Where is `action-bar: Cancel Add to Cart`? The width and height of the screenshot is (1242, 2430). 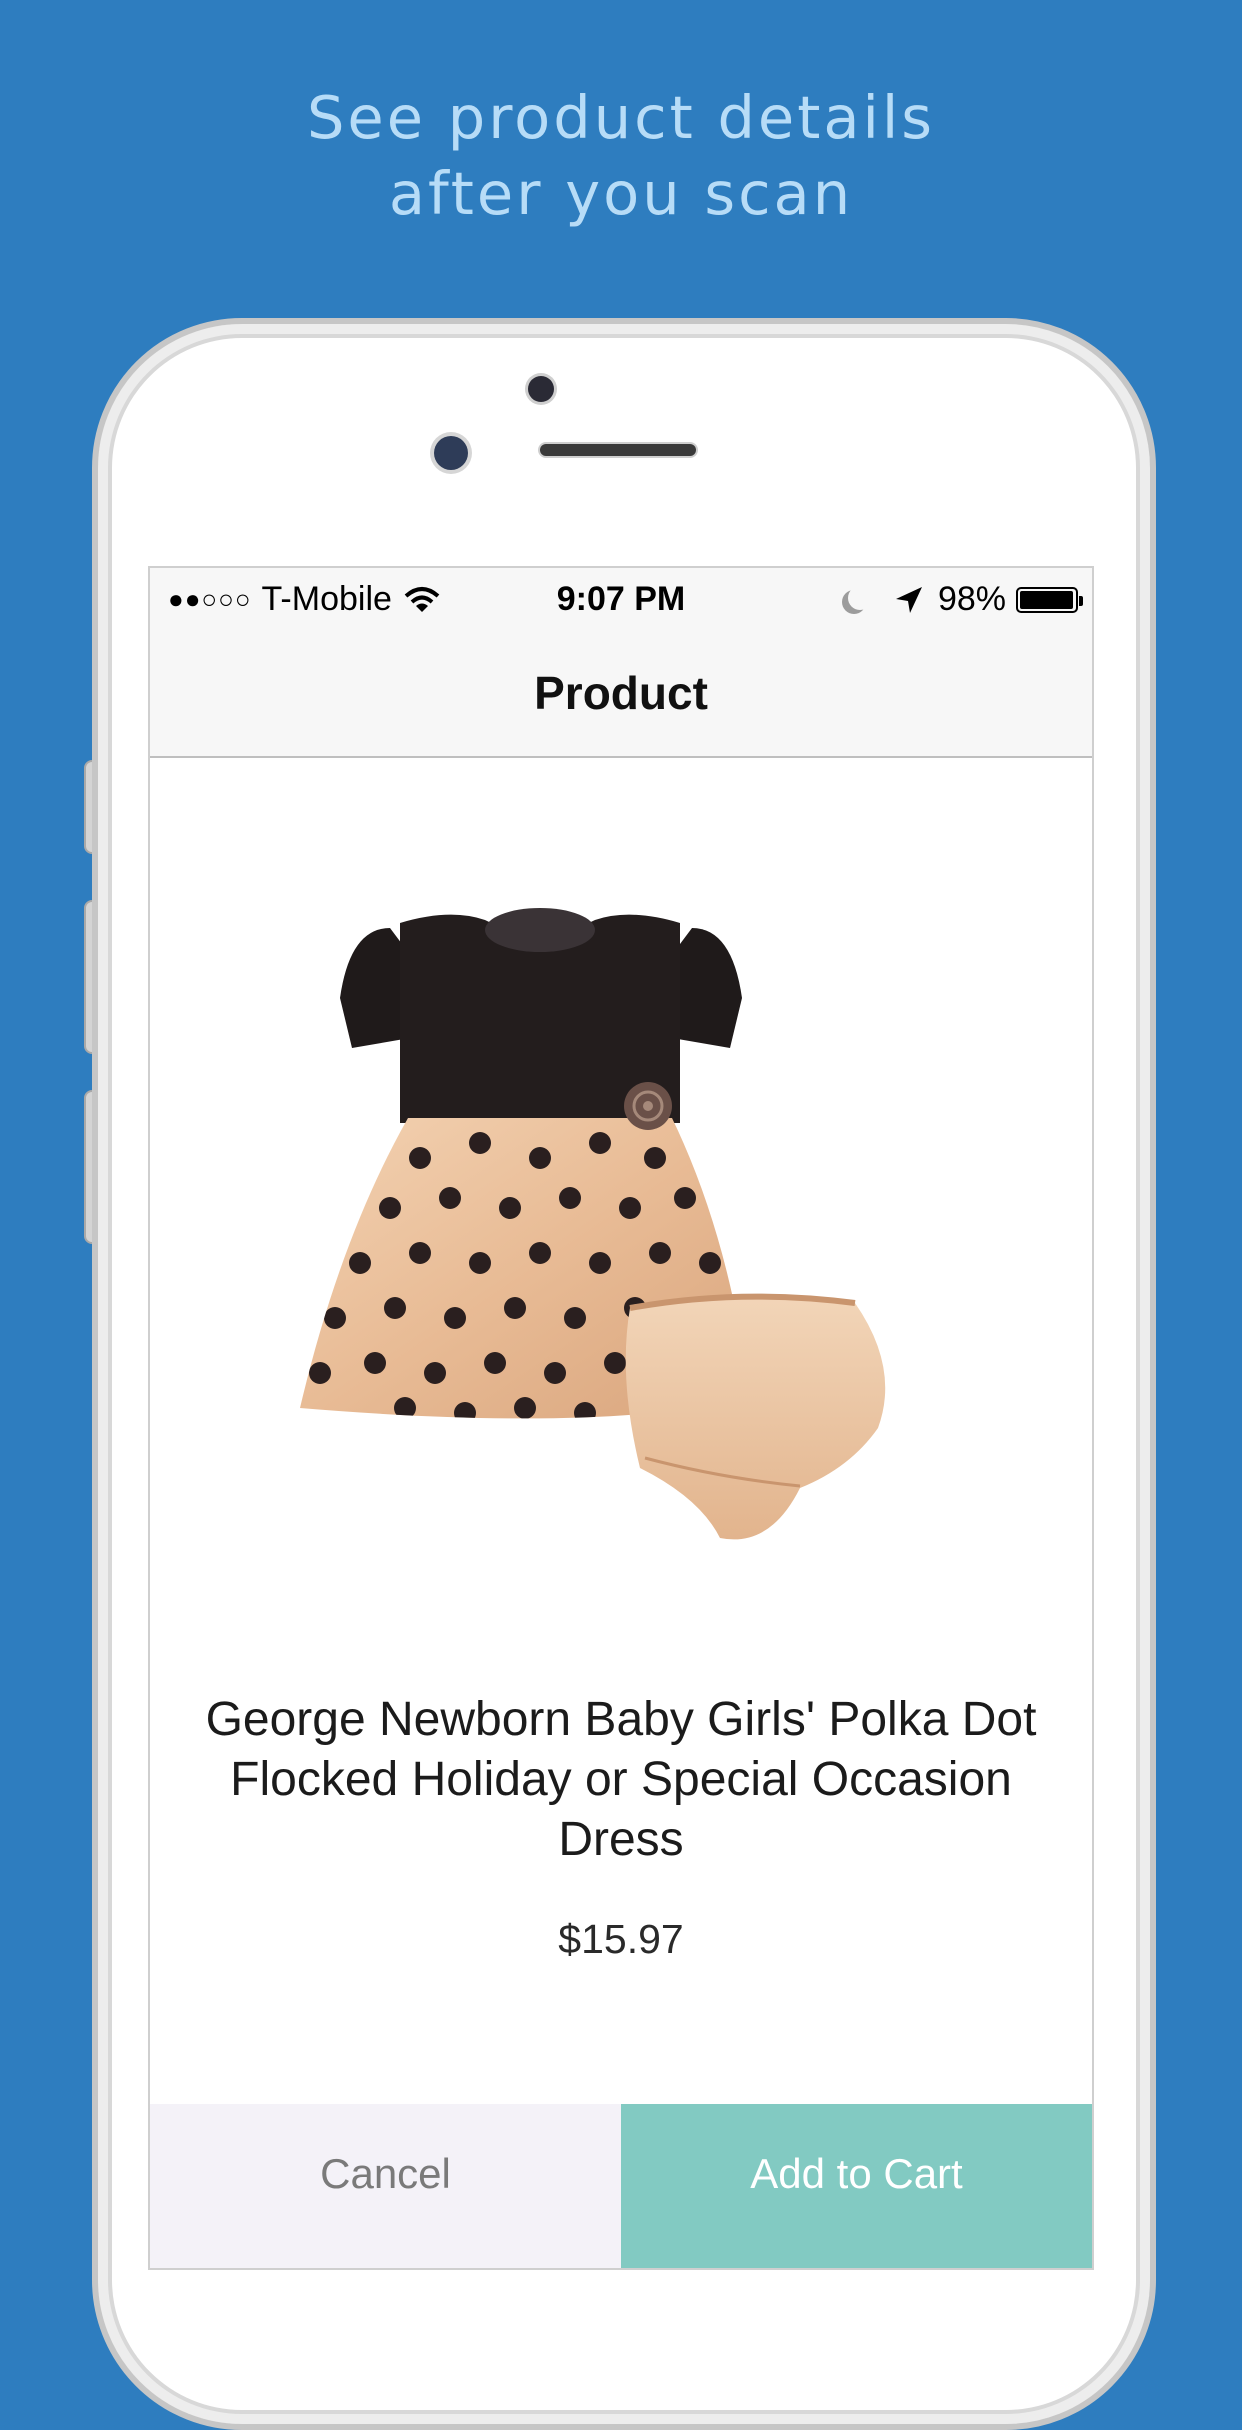
action-bar: Cancel Add to Cart is located at coordinates (621, 2186).